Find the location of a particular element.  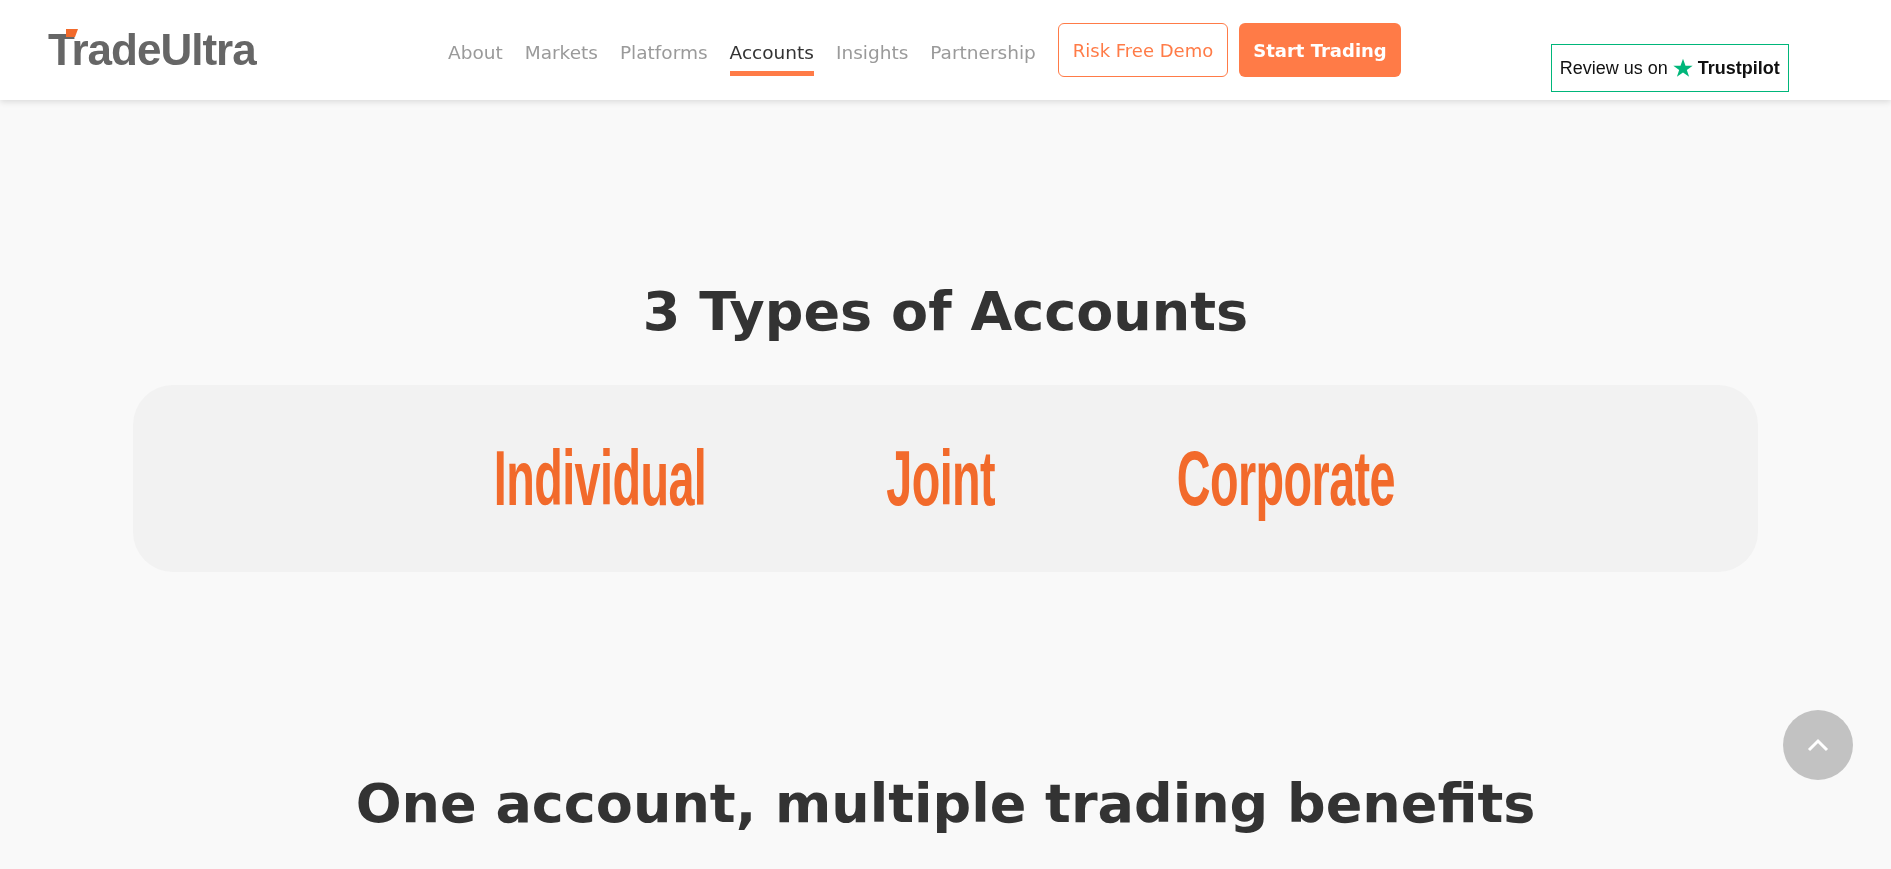

section-heading: One account, multiple trading benefits is located at coordinates (945, 803).